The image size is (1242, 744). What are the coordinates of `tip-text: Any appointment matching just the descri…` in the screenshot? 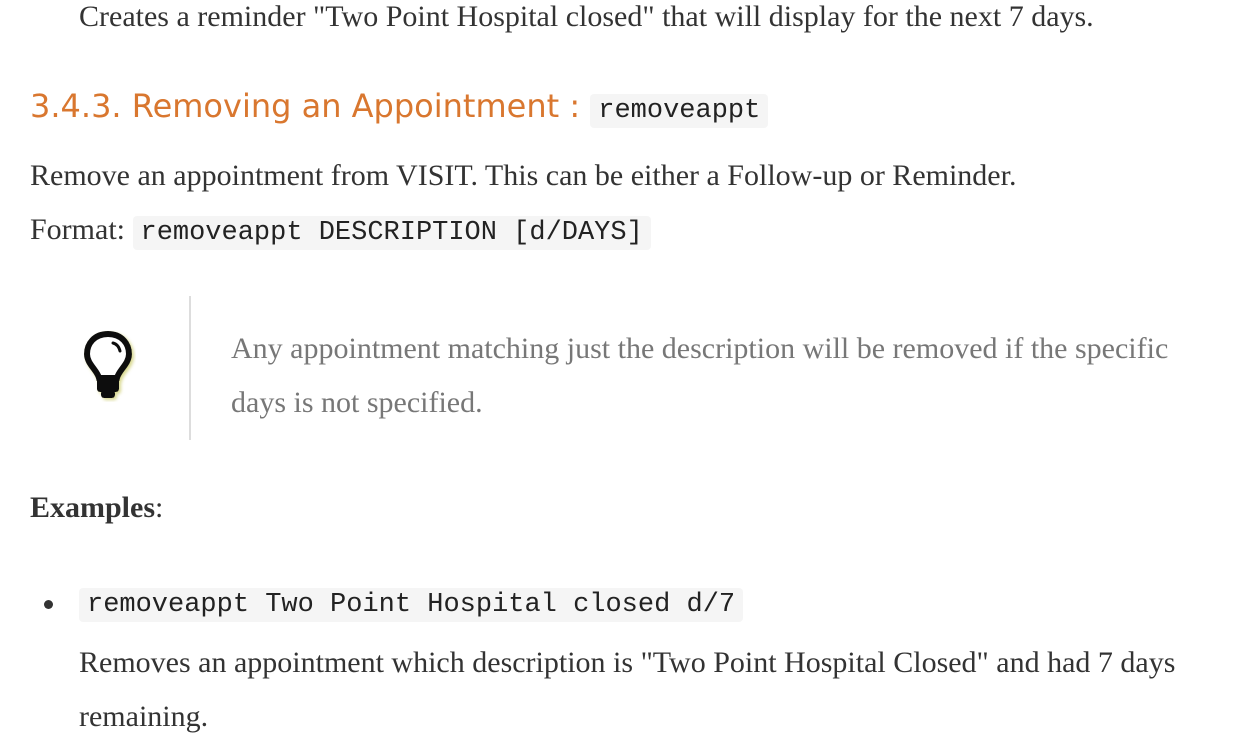 It's located at (700, 375).